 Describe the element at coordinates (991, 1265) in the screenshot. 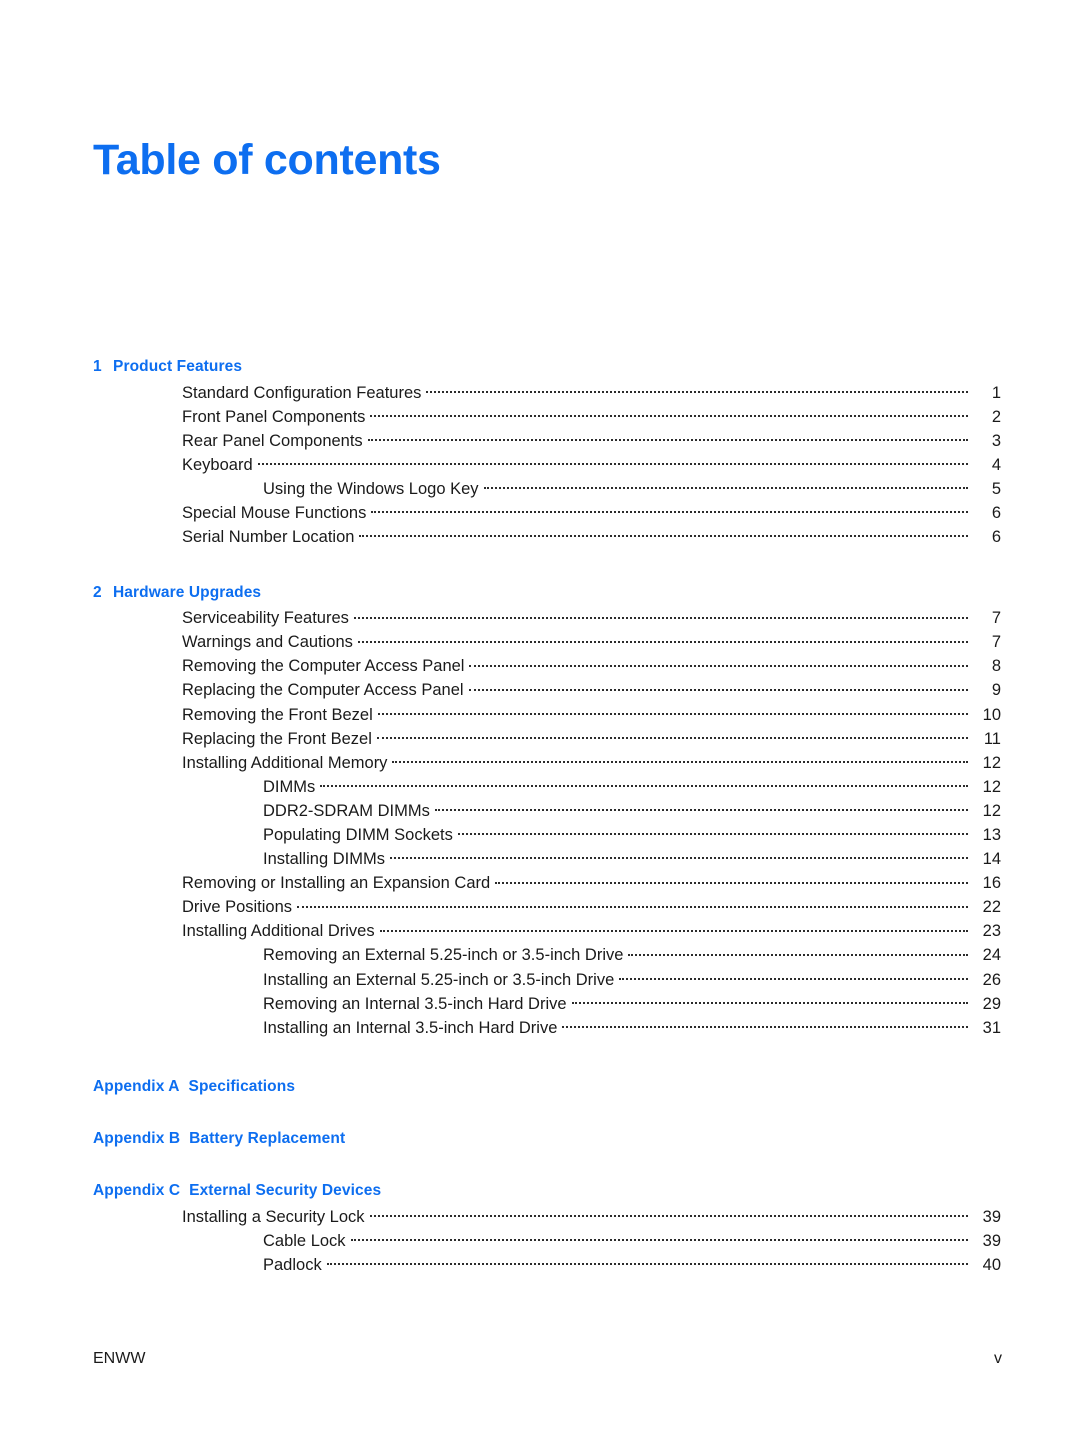

I see `toc-entry-page-number: 40` at that location.